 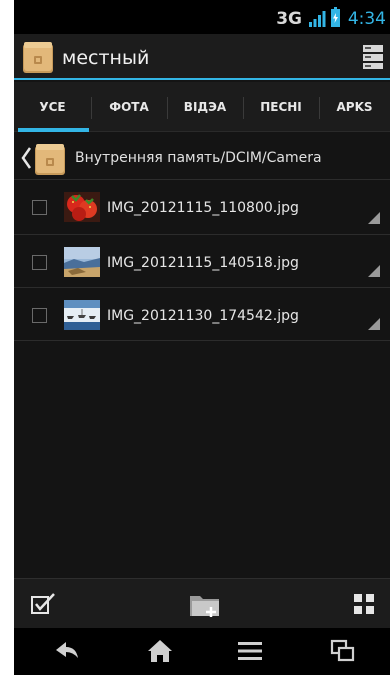 What do you see at coordinates (26, 158) in the screenshot?
I see `chevron-left-icon` at bounding box center [26, 158].